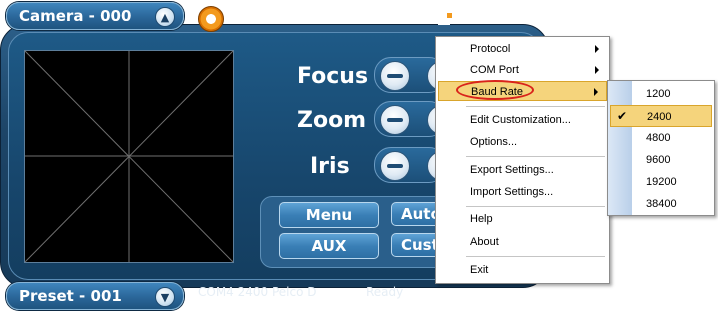  Describe the element at coordinates (521, 18) in the screenshot. I see `close-button: ×` at that location.